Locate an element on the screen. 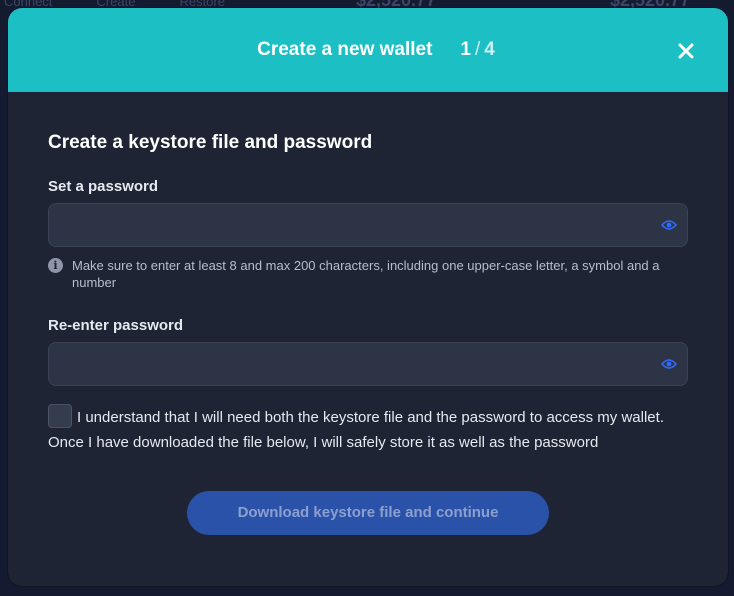 This screenshot has height=596, width=734. section-title: Create a keystore file and password is located at coordinates (210, 142).